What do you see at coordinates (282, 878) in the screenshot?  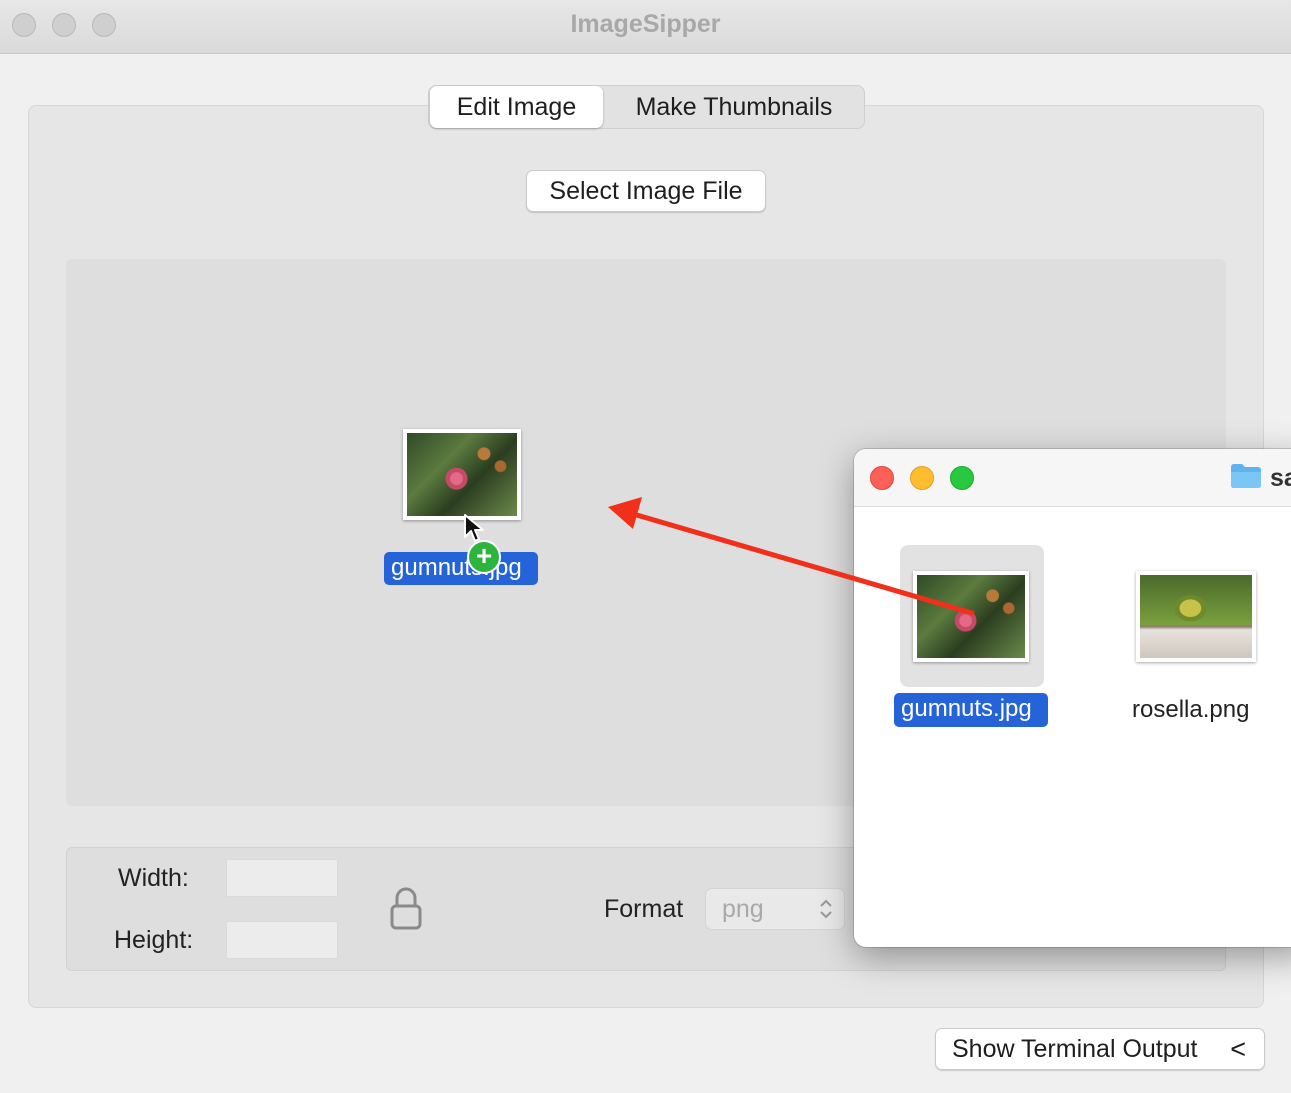 I see `width-field` at bounding box center [282, 878].